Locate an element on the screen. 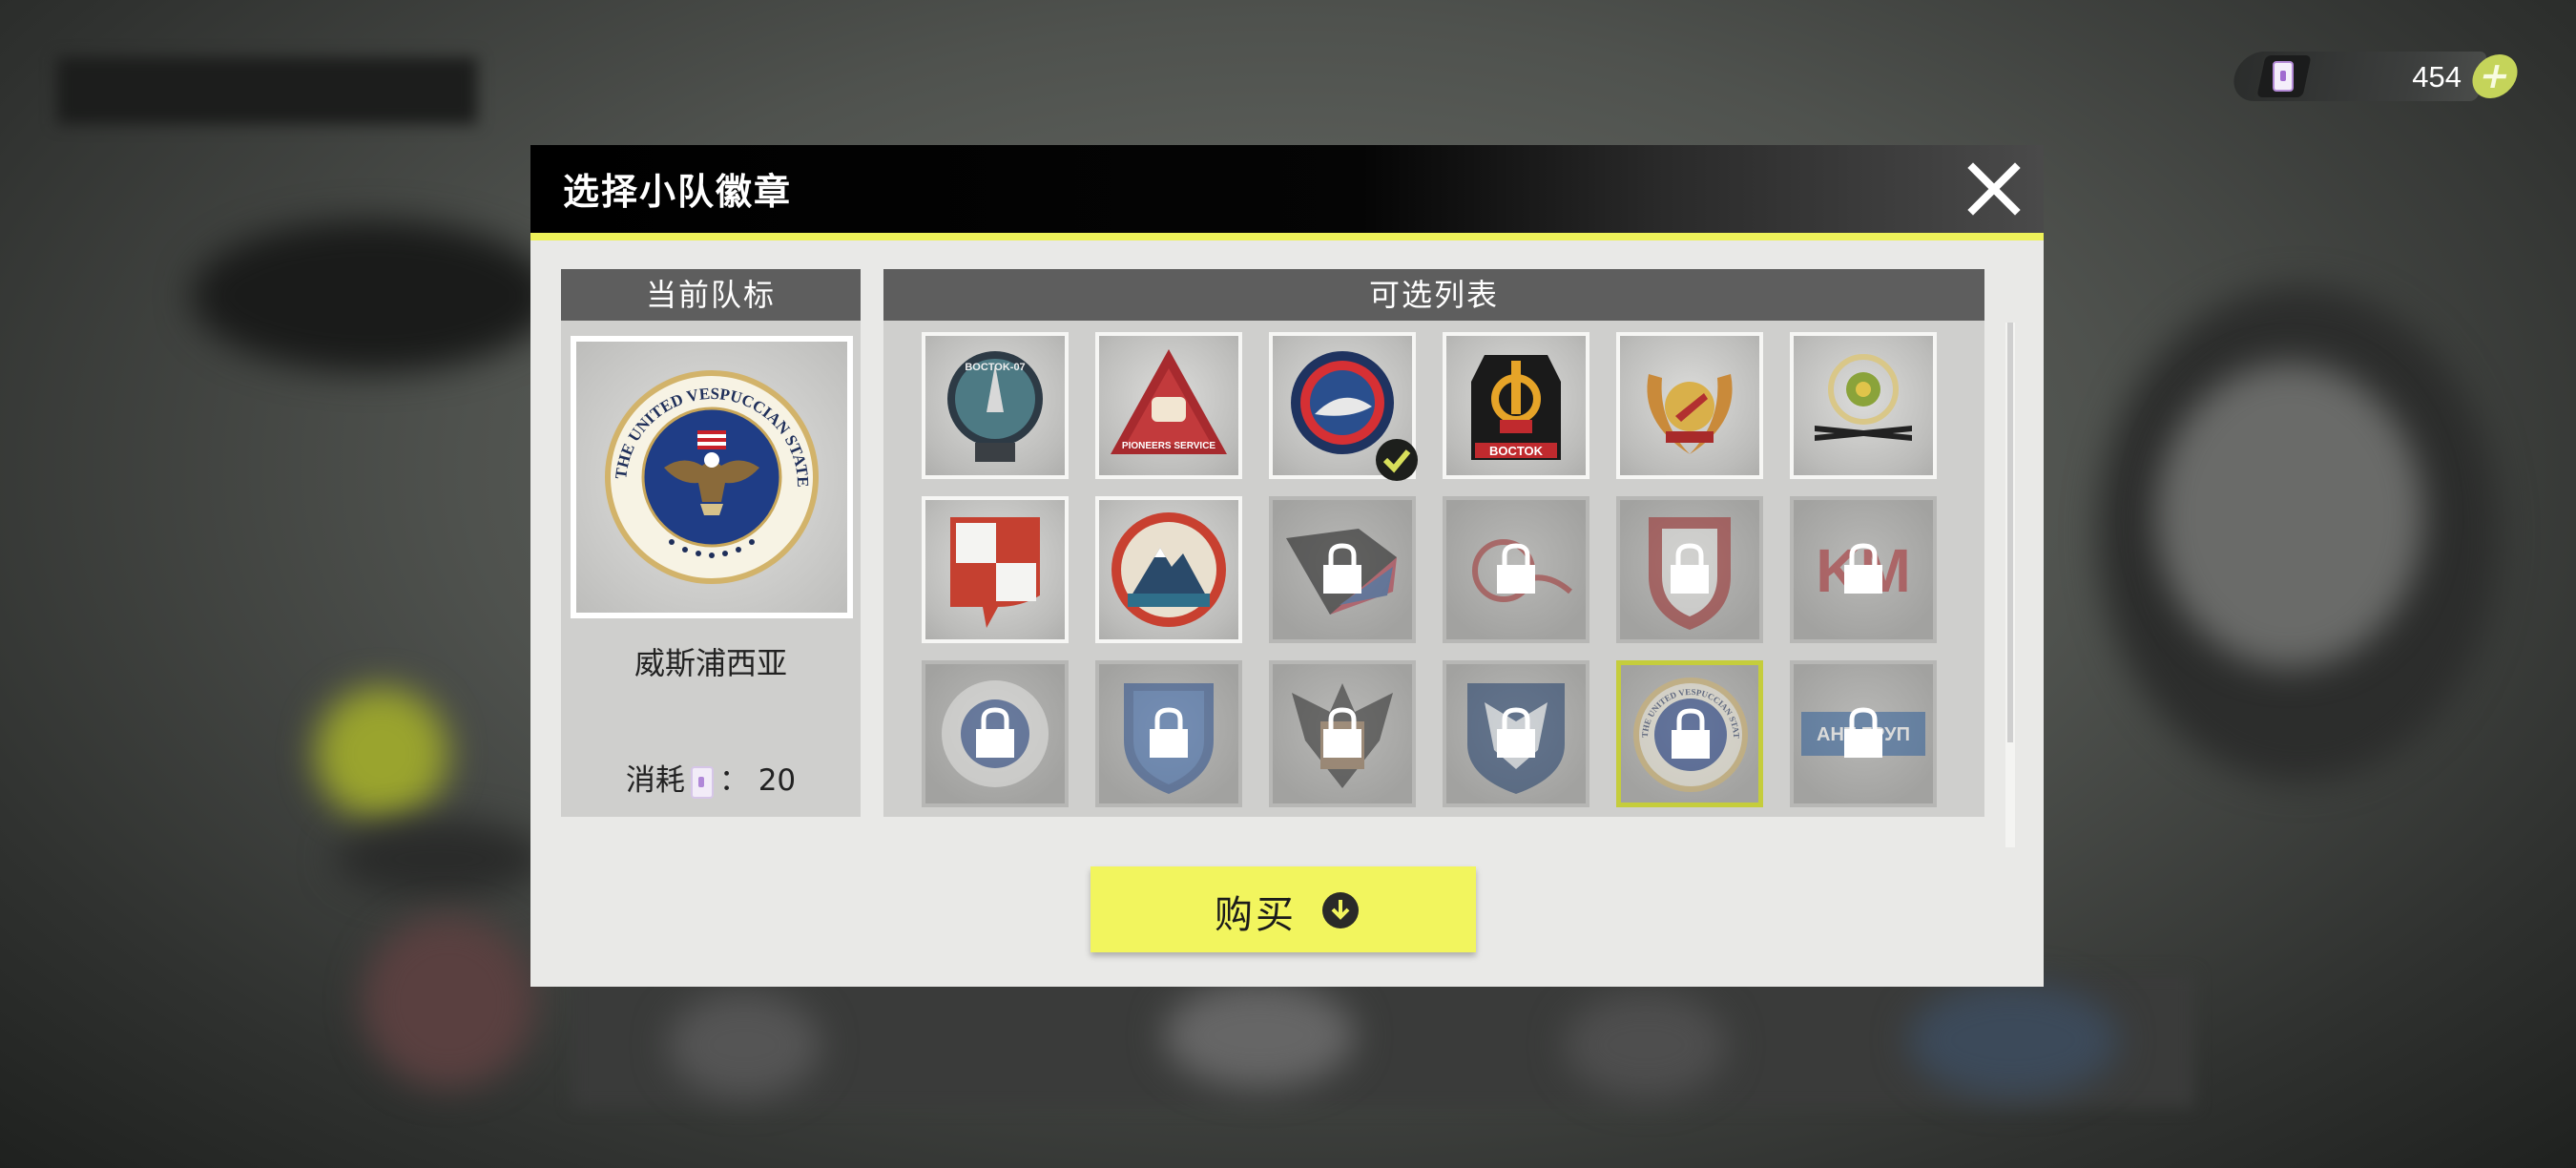 This screenshot has height=1168, width=2576. vespuccian-seal-icon: THE UNITED VESPUCCIAN STATES is located at coordinates (695, 456).